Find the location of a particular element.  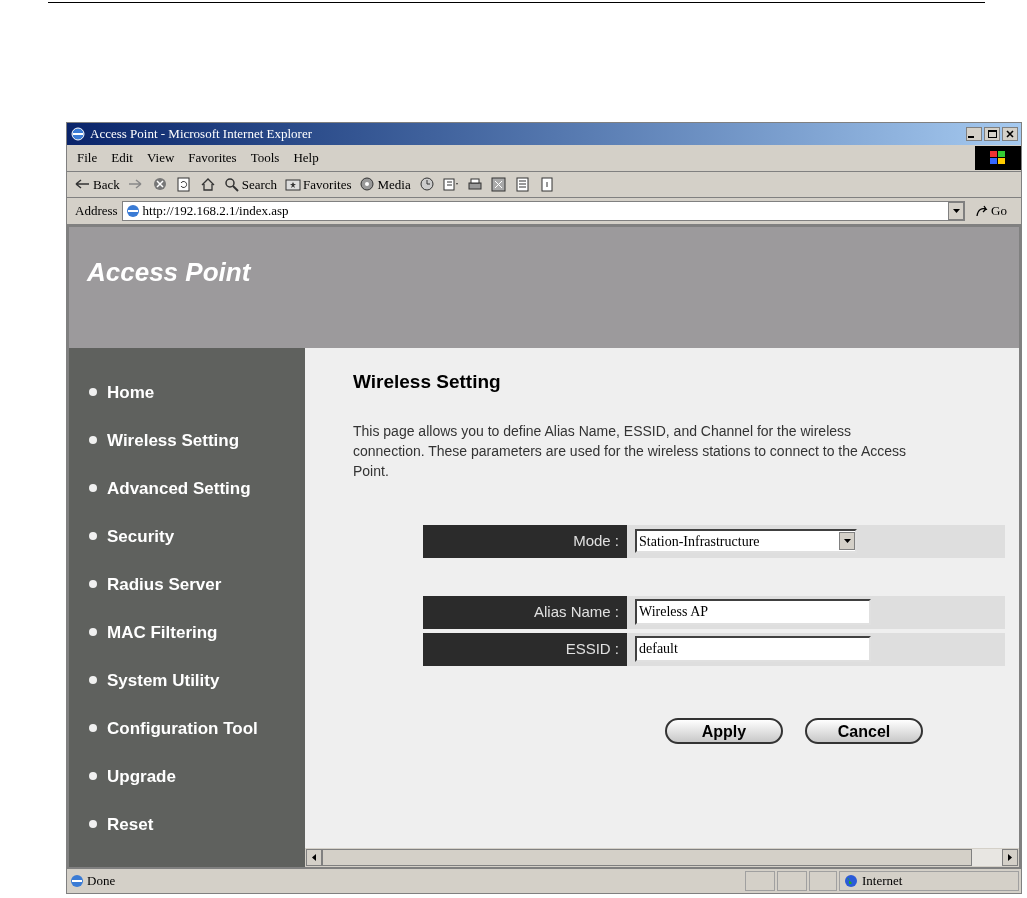

refresh-button is located at coordinates (183, 184).